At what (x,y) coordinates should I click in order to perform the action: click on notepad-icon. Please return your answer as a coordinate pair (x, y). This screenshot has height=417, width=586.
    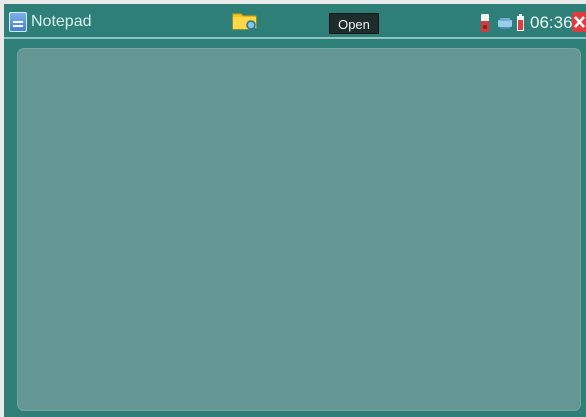
    Looking at the image, I should click on (18, 22).